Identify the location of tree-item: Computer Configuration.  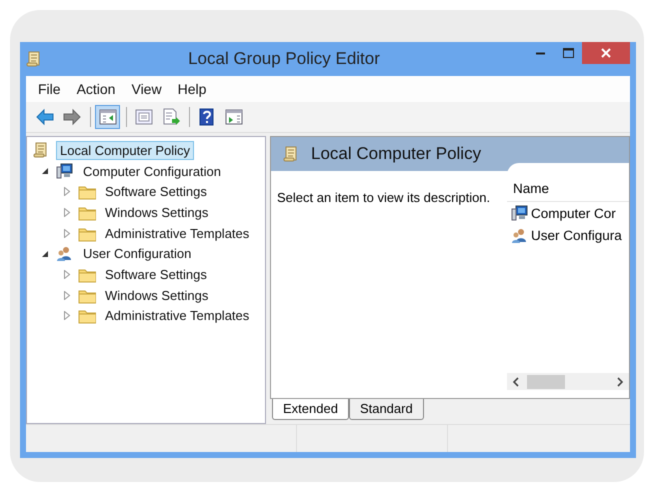
(152, 171).